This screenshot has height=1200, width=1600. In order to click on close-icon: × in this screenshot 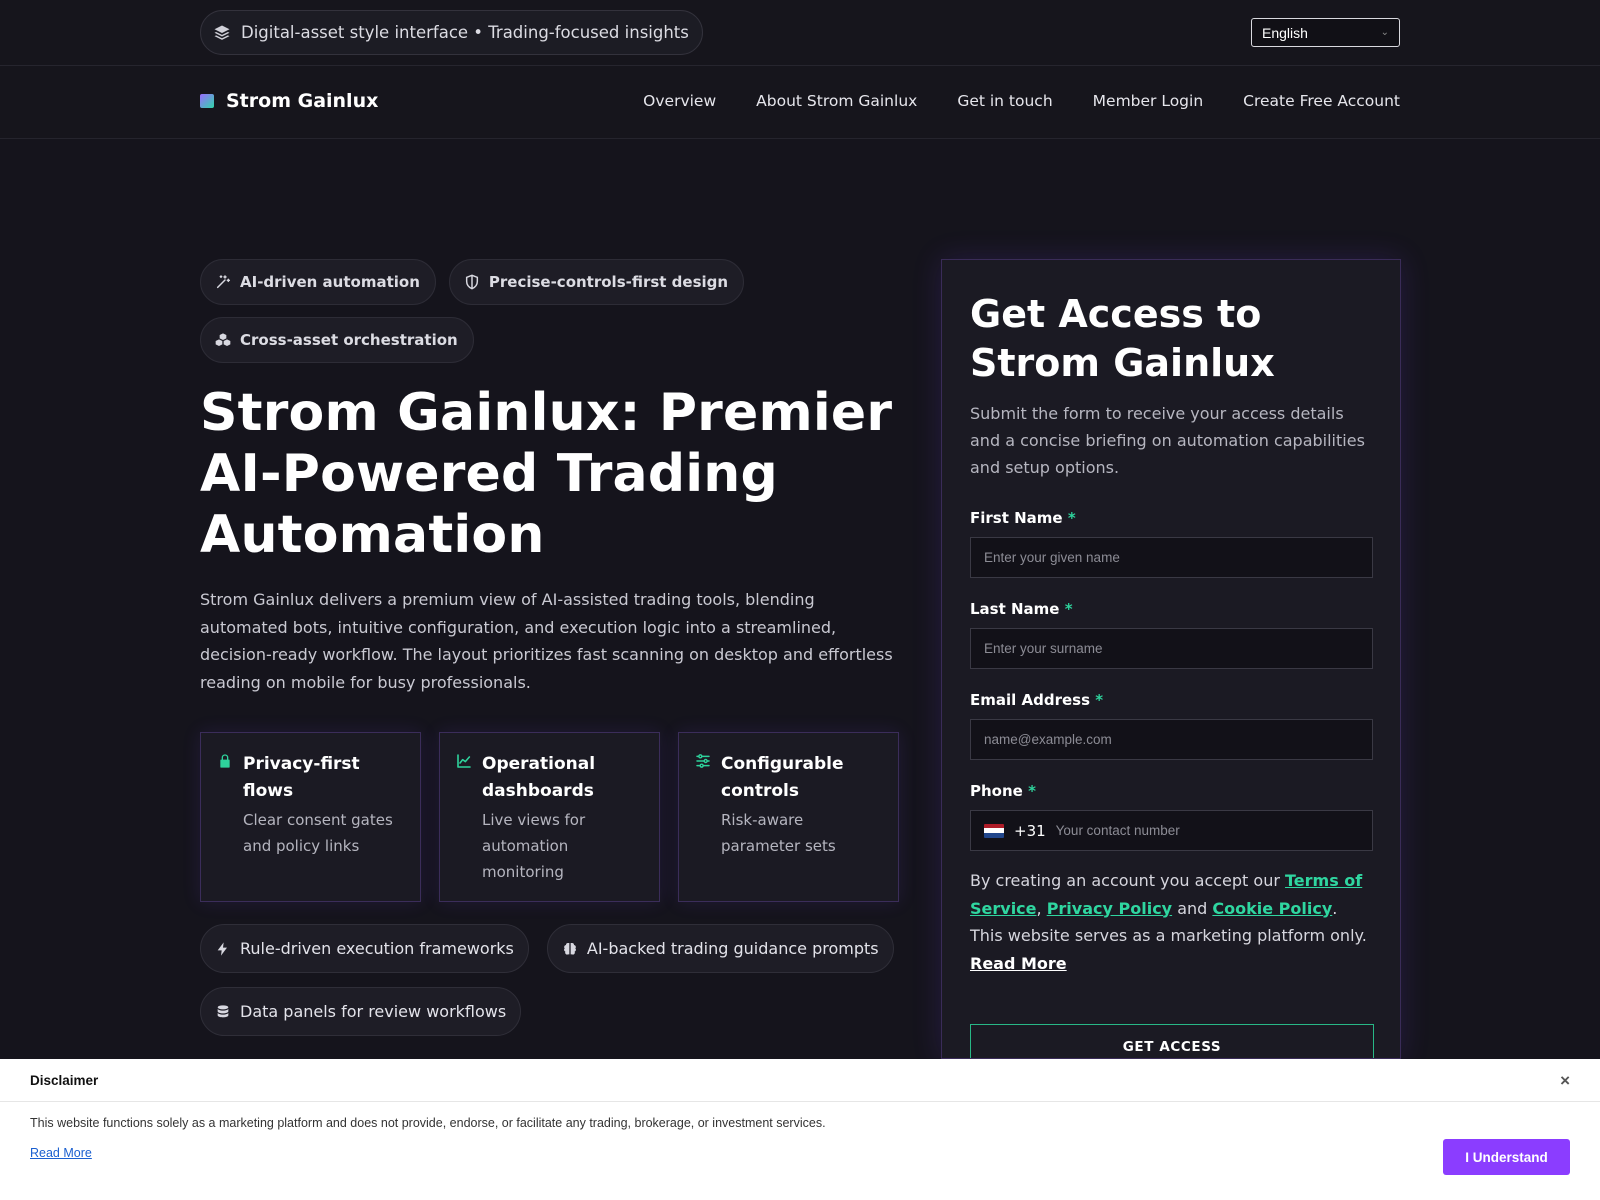, I will do `click(1565, 1081)`.